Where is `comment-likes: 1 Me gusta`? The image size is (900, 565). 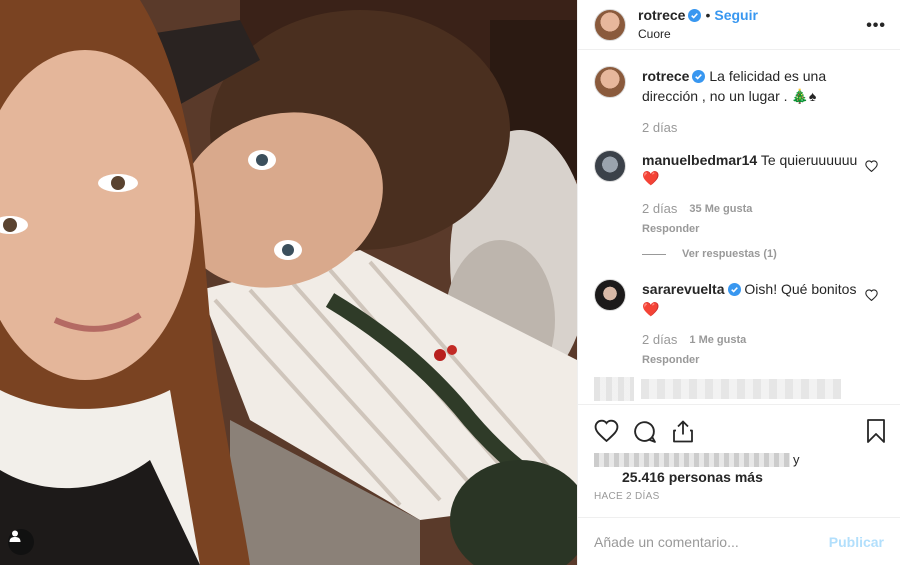 comment-likes: 1 Me gusta is located at coordinates (717, 340).